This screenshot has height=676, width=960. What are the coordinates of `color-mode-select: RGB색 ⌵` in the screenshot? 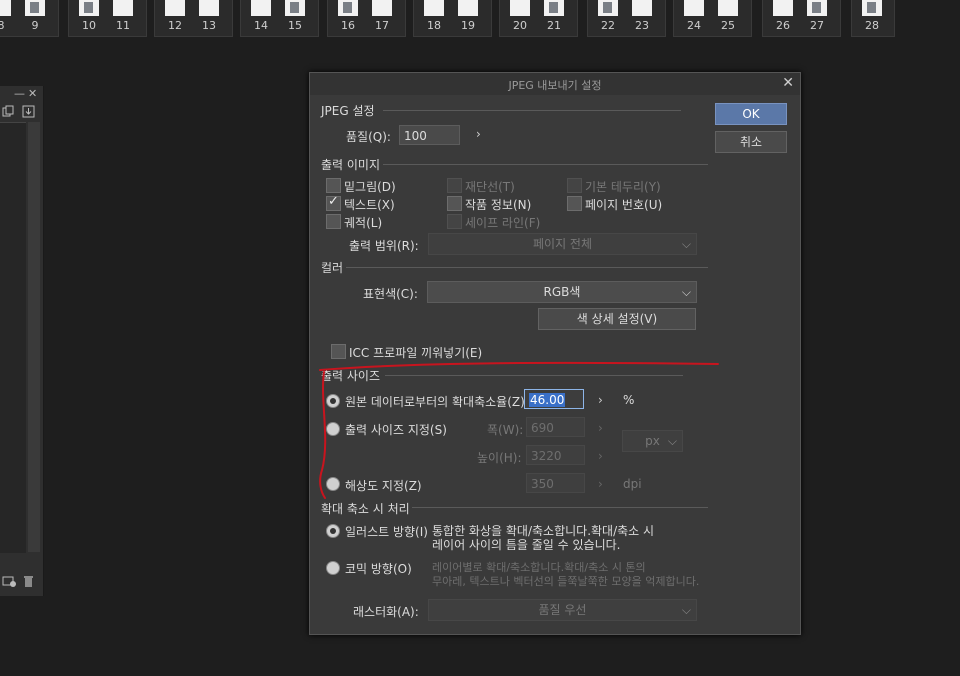 It's located at (562, 292).